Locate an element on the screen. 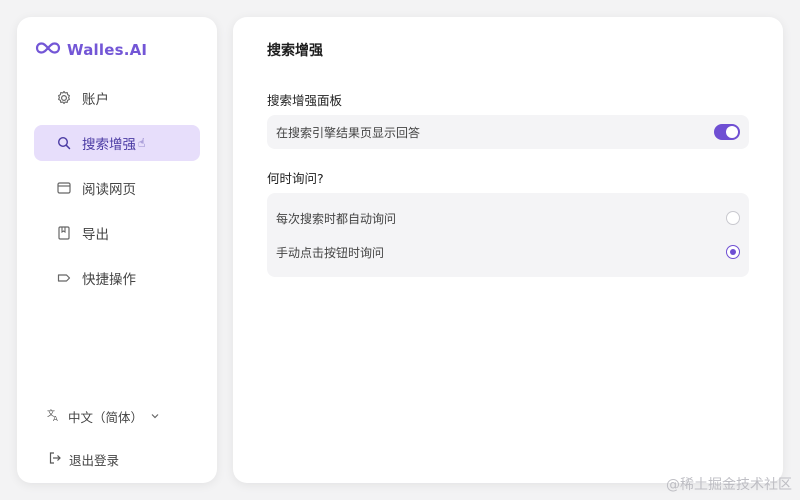 The width and height of the screenshot is (800, 500). sidebar-item-export: 导出 is located at coordinates (117, 233).